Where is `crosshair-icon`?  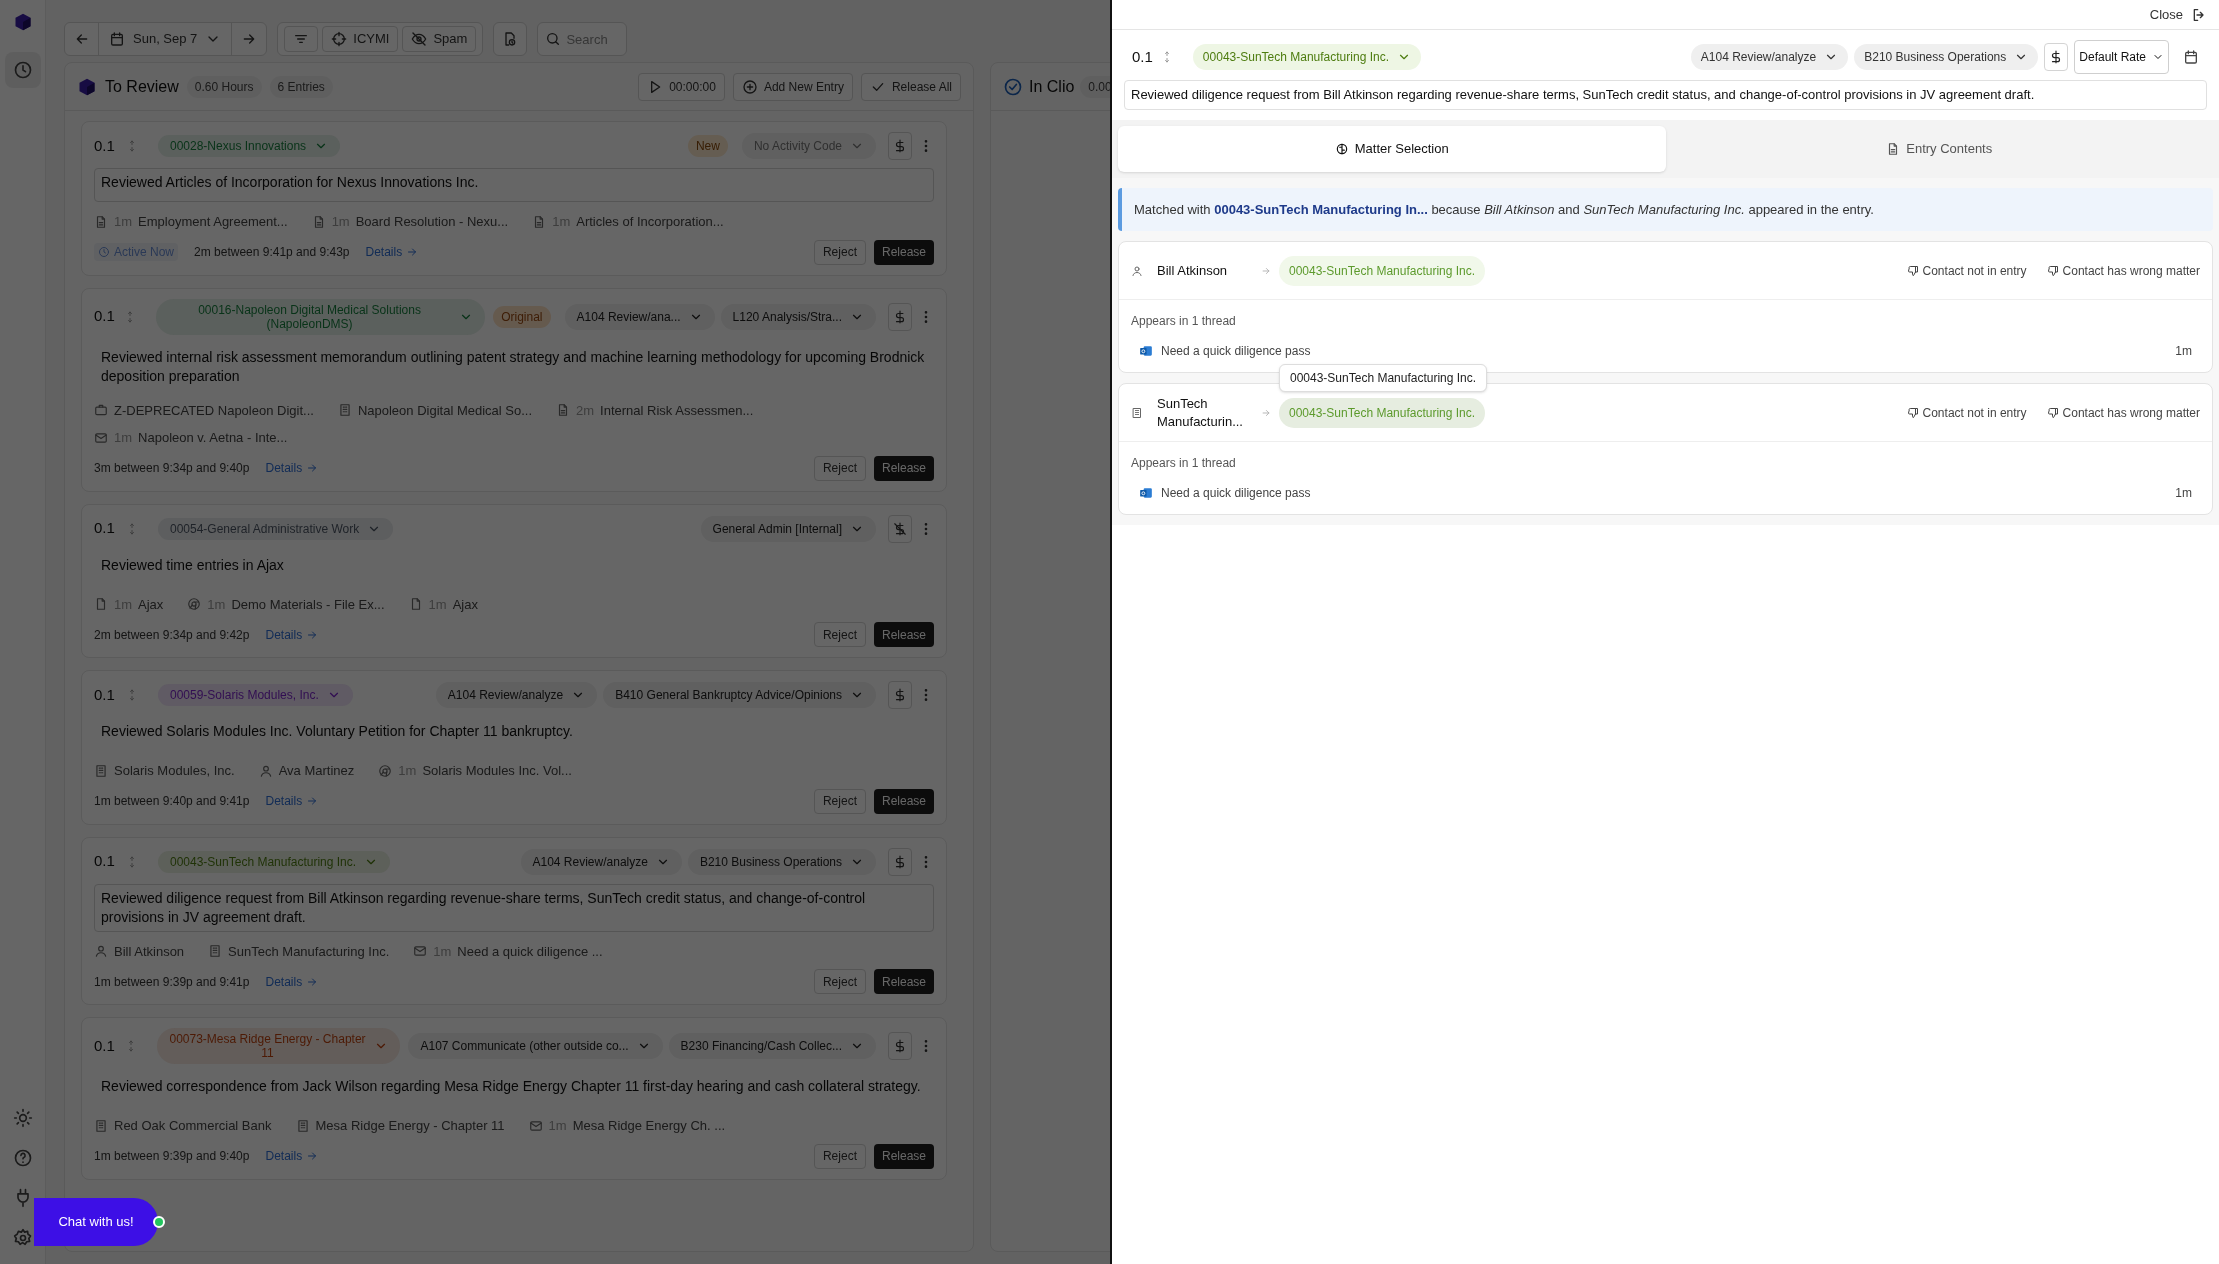
crosshair-icon is located at coordinates (339, 39).